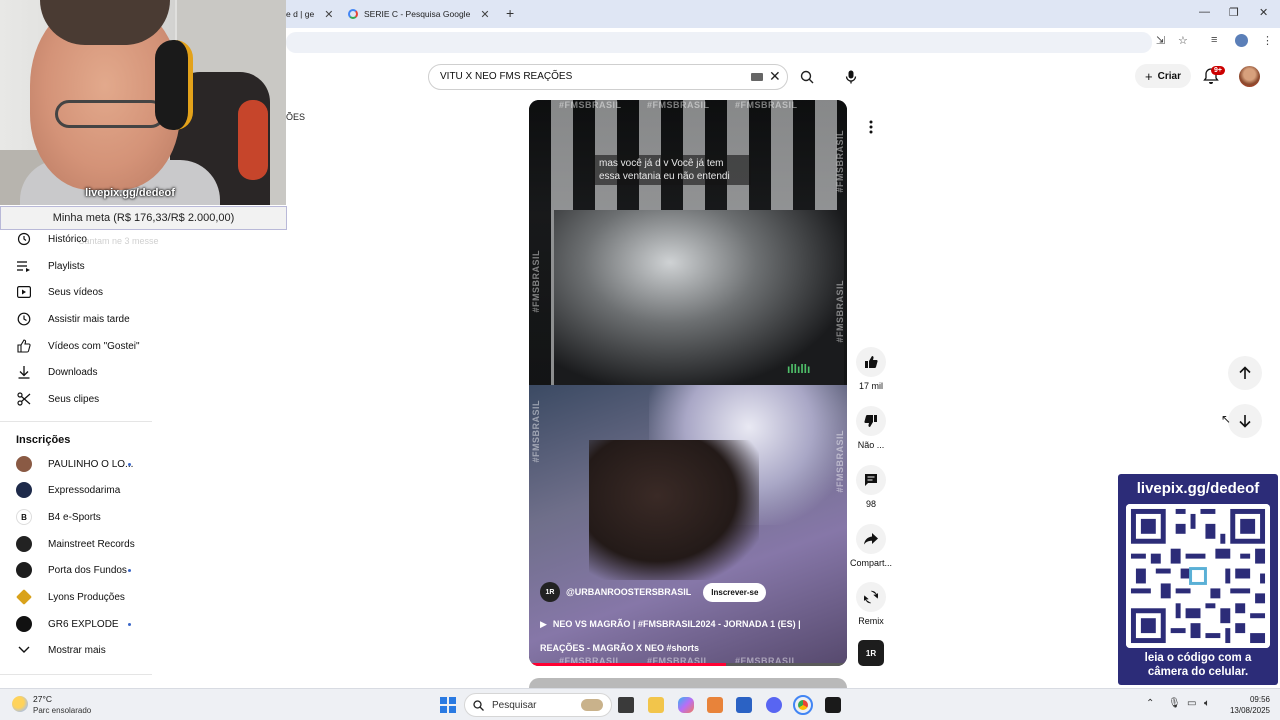 The height and width of the screenshot is (720, 1280). Describe the element at coordinates (91, 544) in the screenshot. I see `subscription-label: Mainstreet Records` at that location.